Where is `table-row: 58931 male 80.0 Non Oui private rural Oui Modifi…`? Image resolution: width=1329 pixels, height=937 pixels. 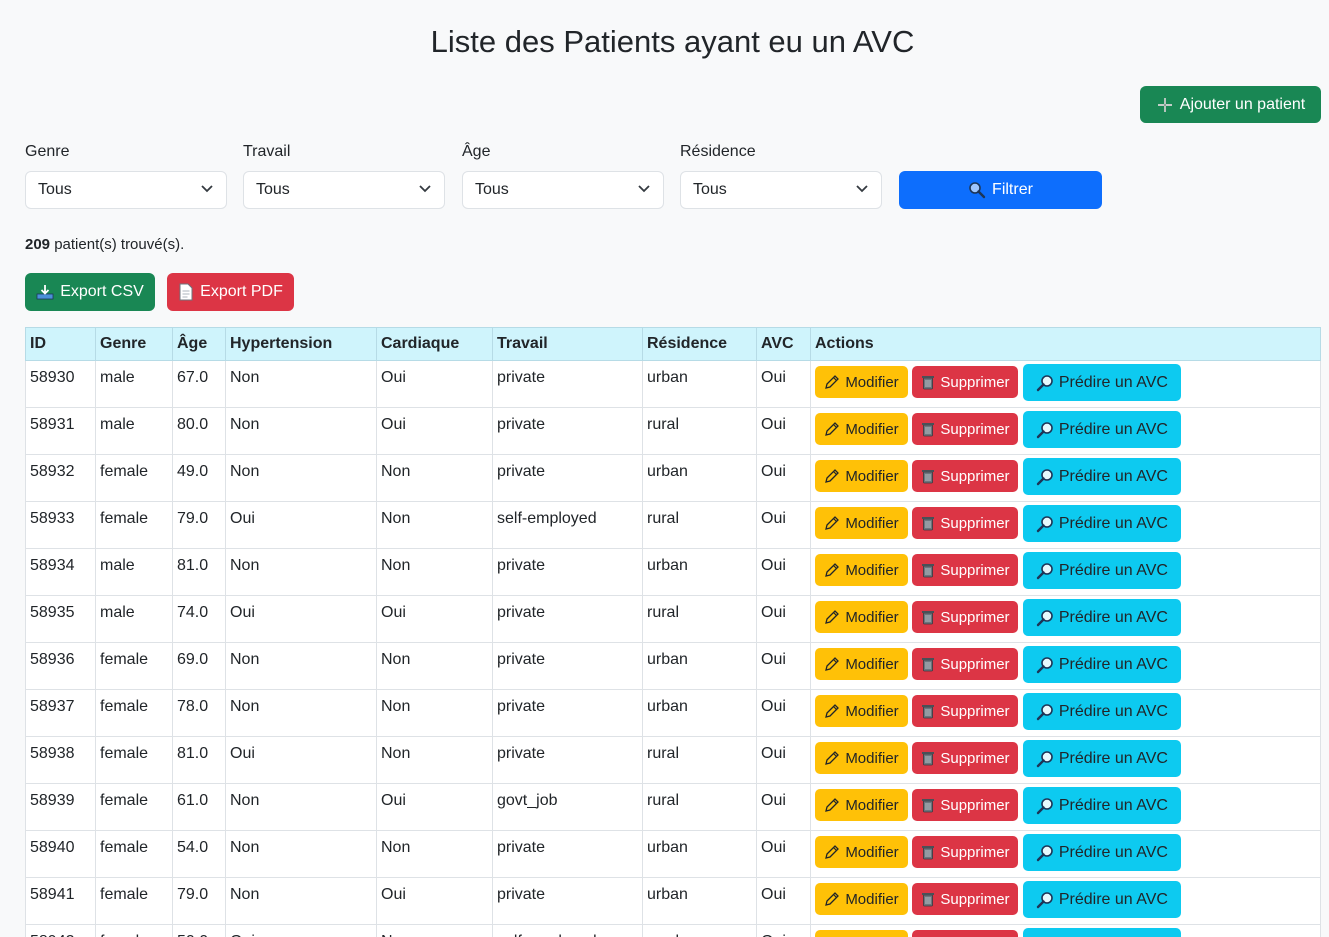
table-row: 58931 male 80.0 Non Oui private rural Oui Modifi… is located at coordinates (673, 431).